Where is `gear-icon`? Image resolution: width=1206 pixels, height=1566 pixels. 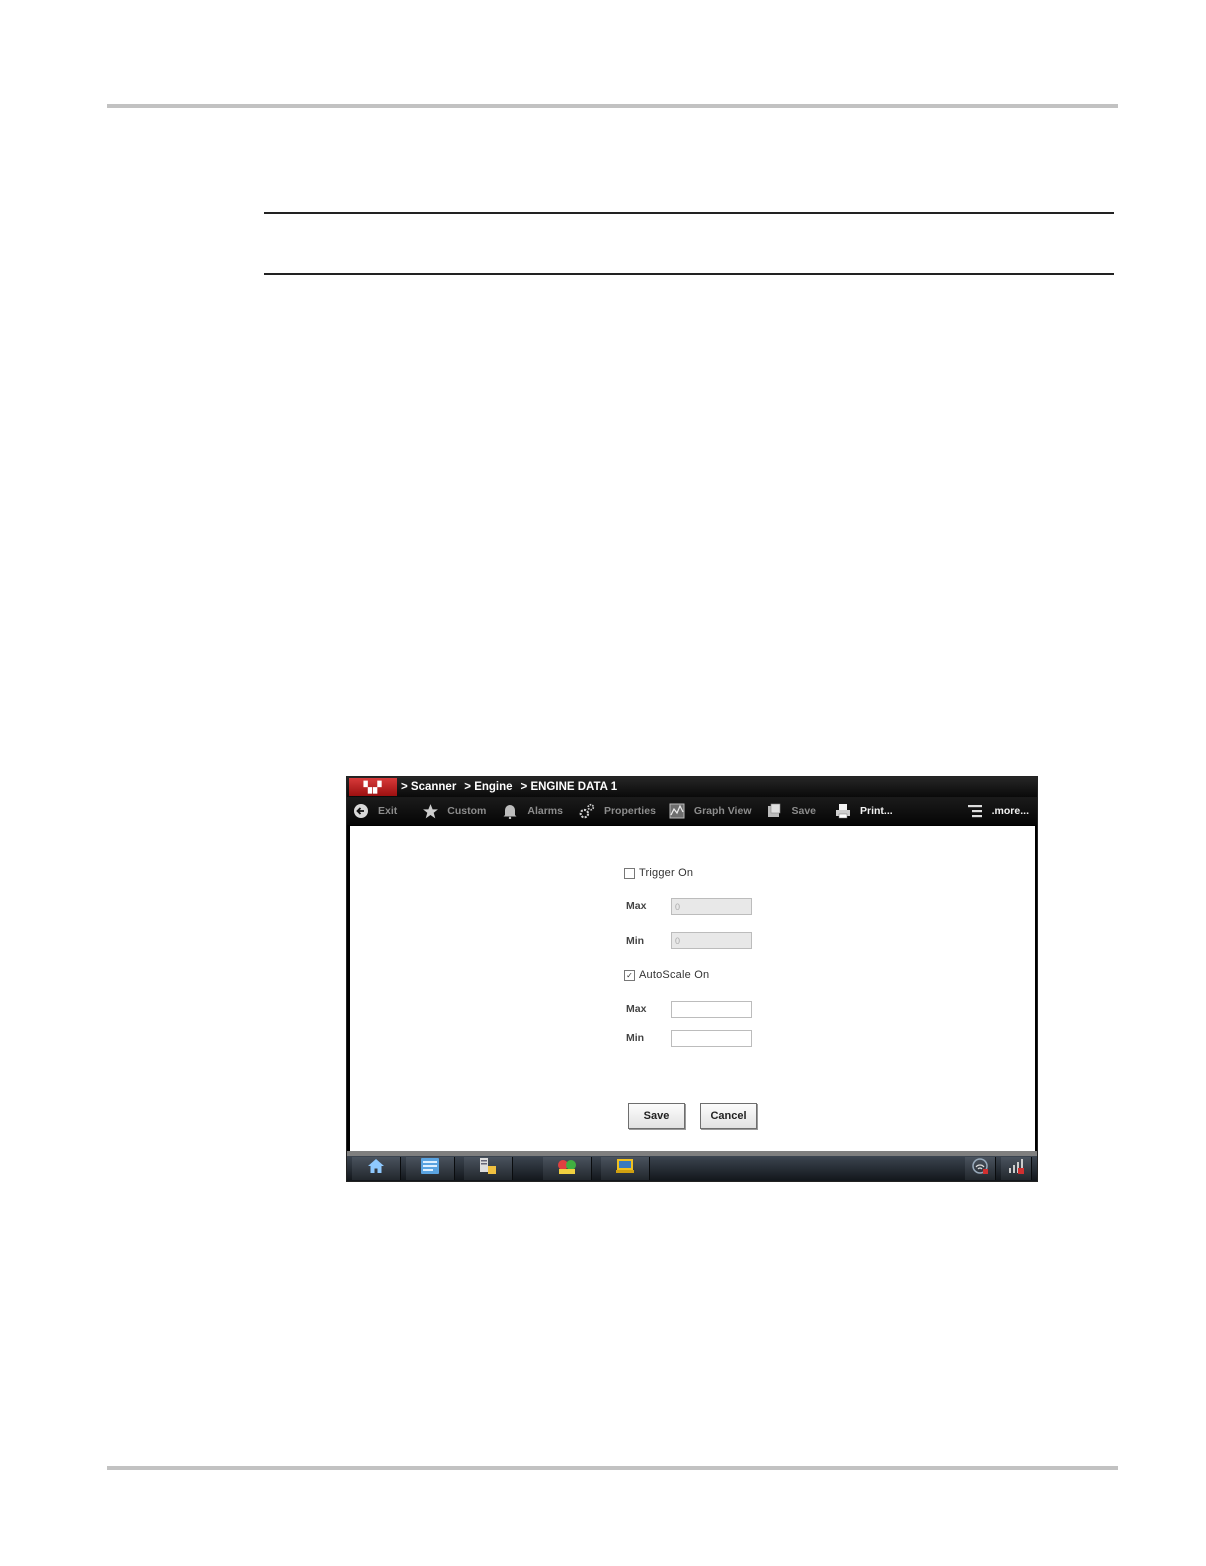 gear-icon is located at coordinates (587, 811).